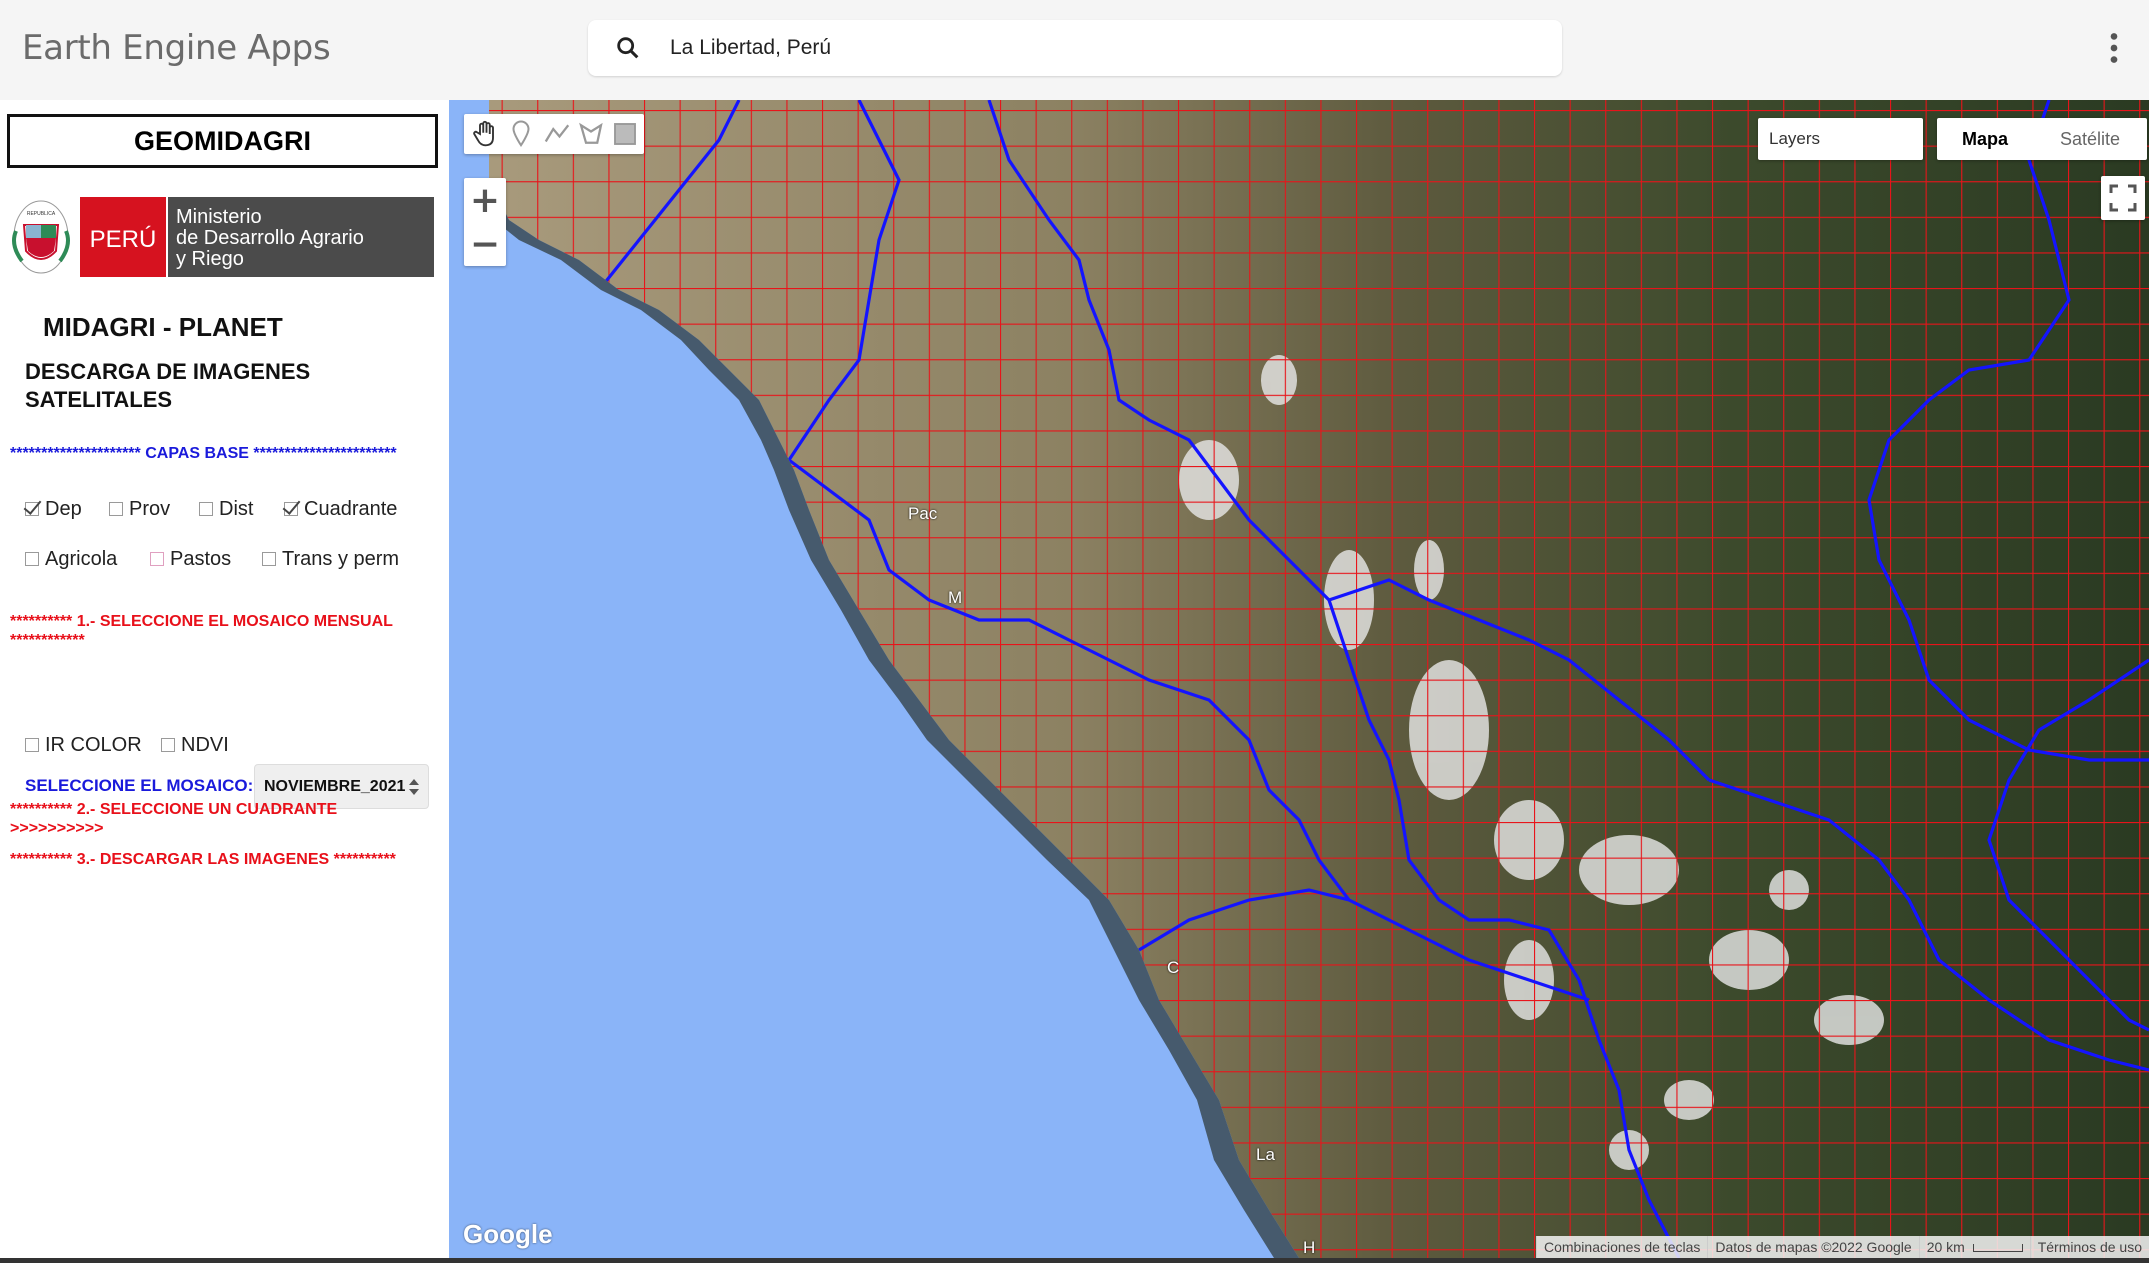 The height and width of the screenshot is (1263, 2149). Describe the element at coordinates (2089, 1247) in the screenshot. I see `terms-link: Términos de uso` at that location.